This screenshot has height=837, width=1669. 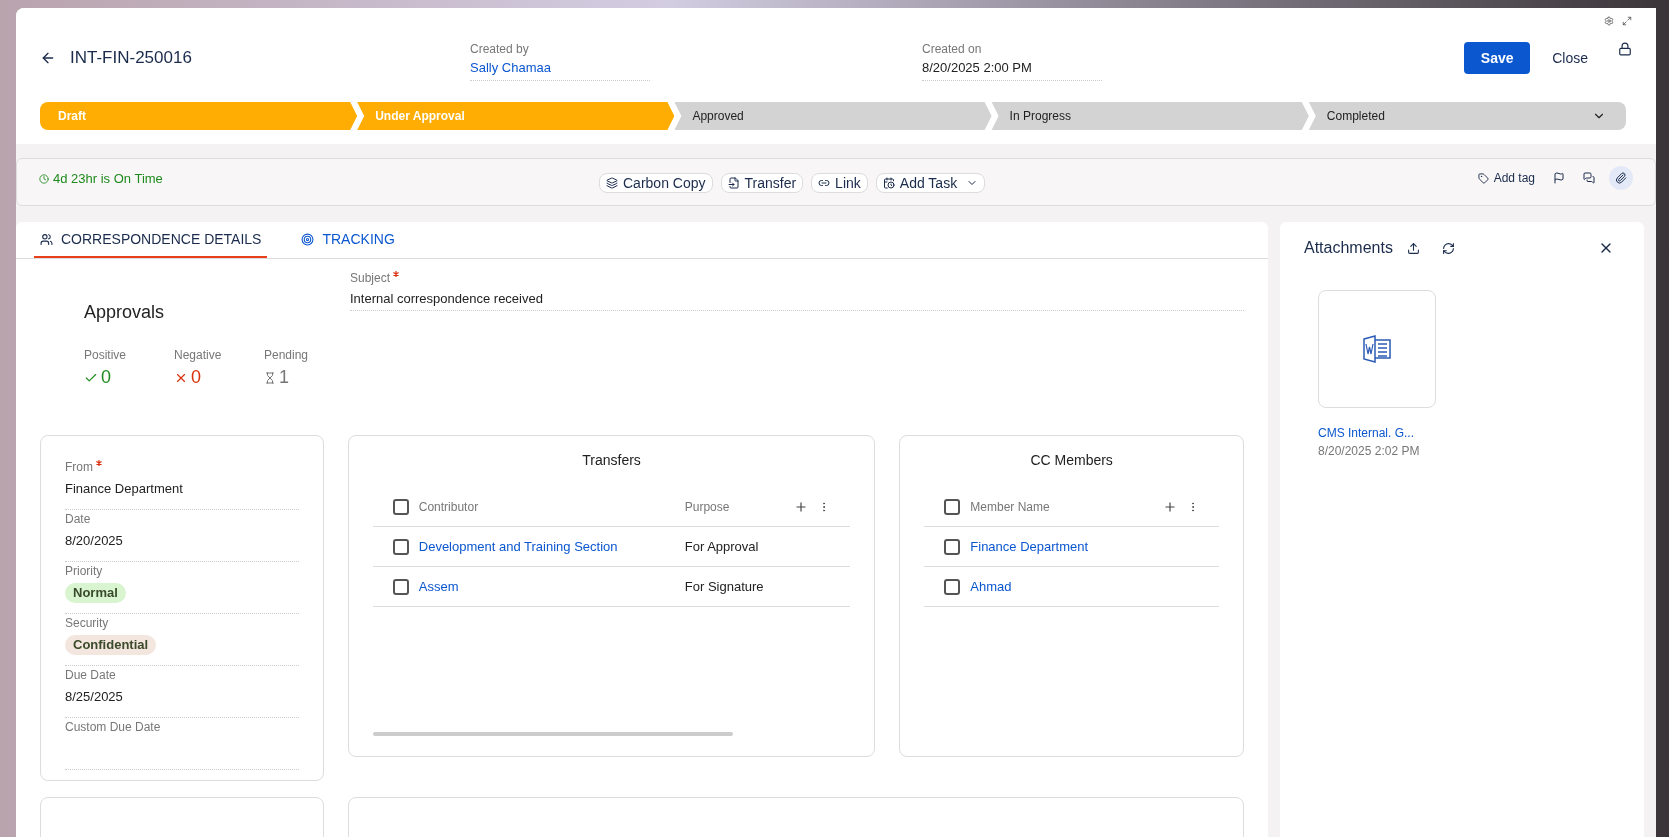 What do you see at coordinates (1369, 451) in the screenshot?
I see `file-date: 8/20/2025 2:02 PM` at bounding box center [1369, 451].